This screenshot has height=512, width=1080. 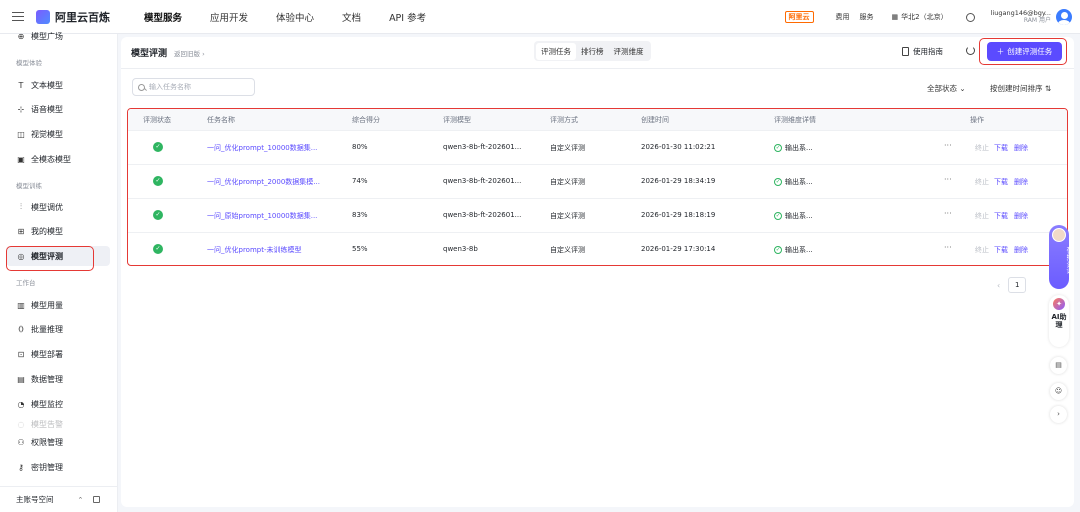 What do you see at coordinates (407, 17) in the screenshot?
I see `nav-api-ref: API 参考` at bounding box center [407, 17].